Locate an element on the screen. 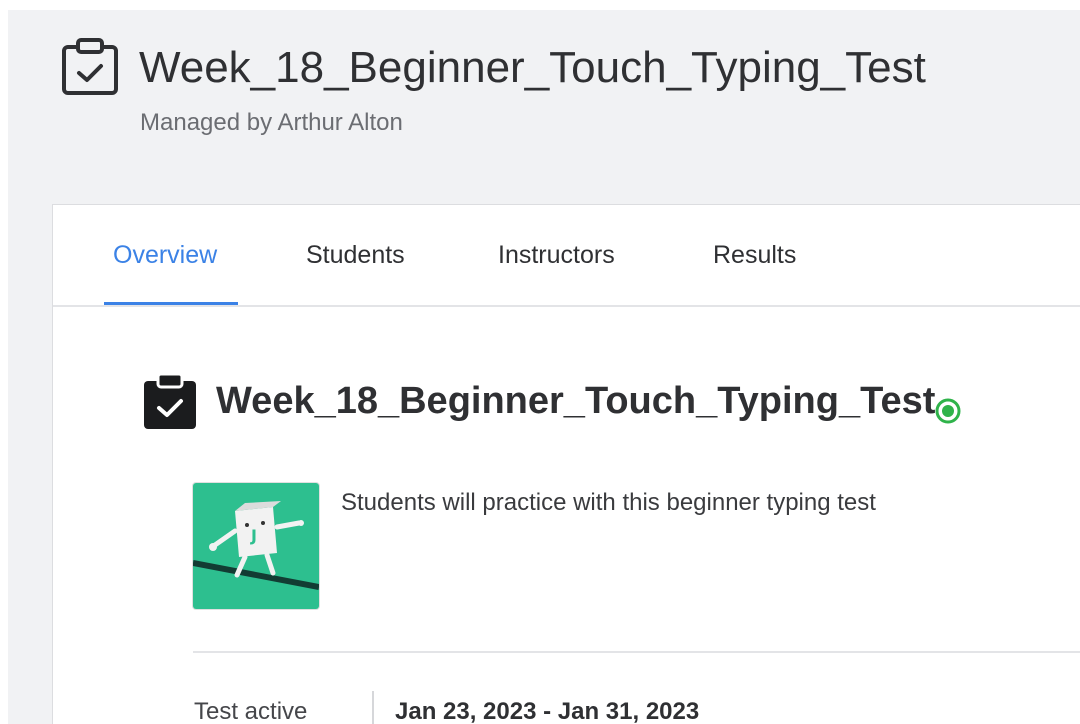 The image size is (1080, 724). test-active-range: Jan 23, 2023 - Jan 31, 2023 is located at coordinates (547, 711).